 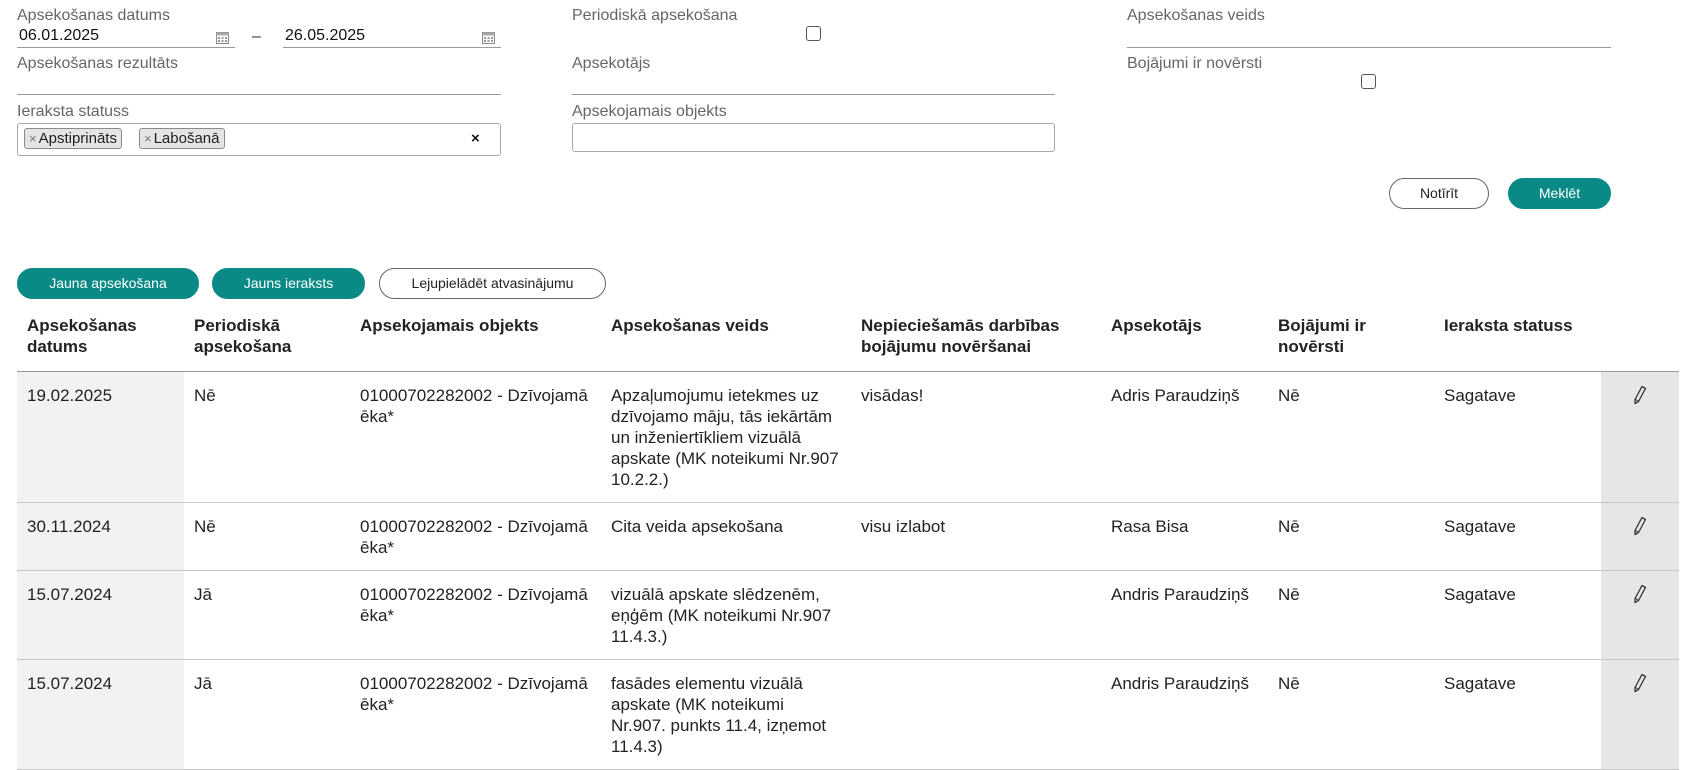 What do you see at coordinates (97, 63) in the screenshot?
I see `result-label: Apsekošanas rezultāts` at bounding box center [97, 63].